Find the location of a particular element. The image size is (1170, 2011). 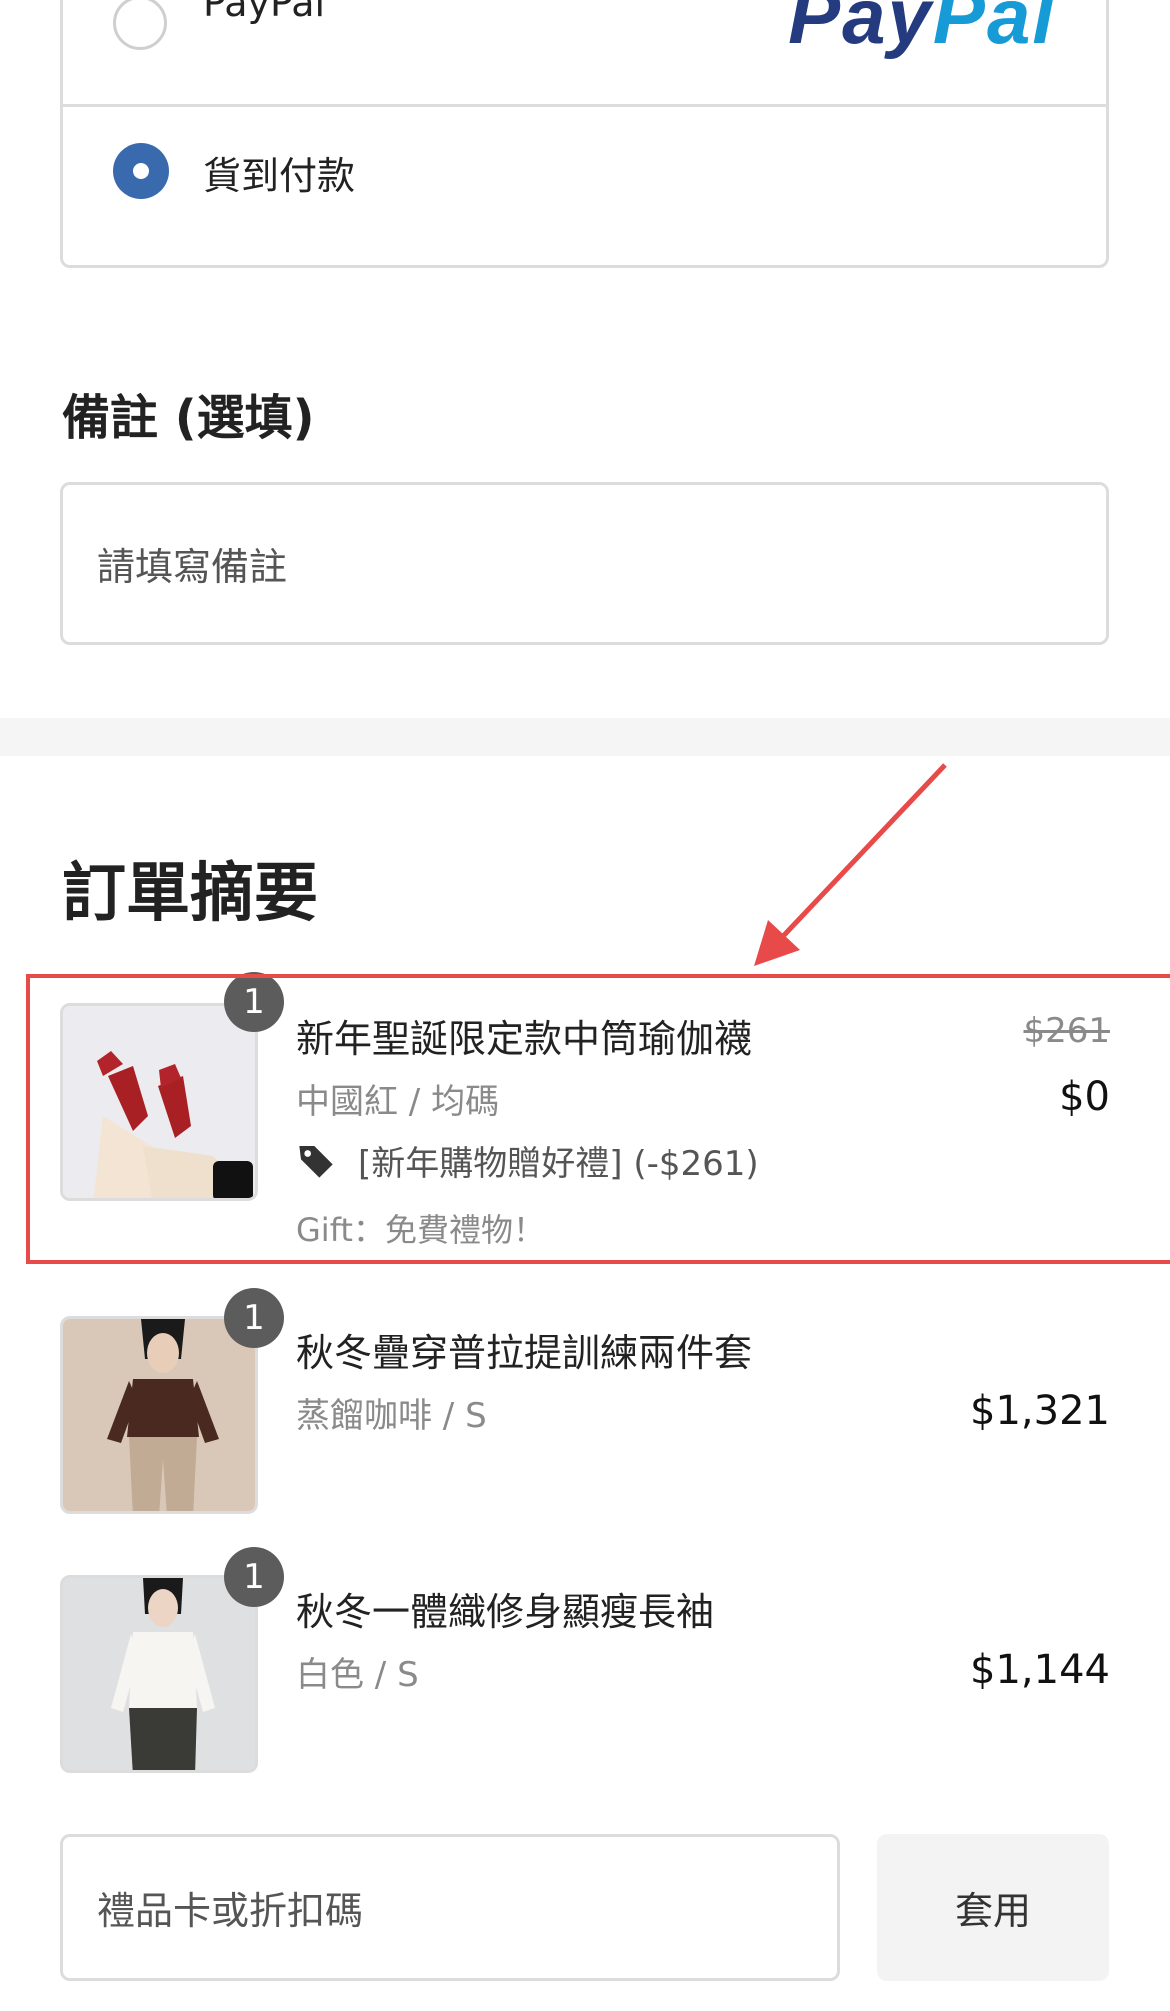

product-price: $0 is located at coordinates (1084, 1097).